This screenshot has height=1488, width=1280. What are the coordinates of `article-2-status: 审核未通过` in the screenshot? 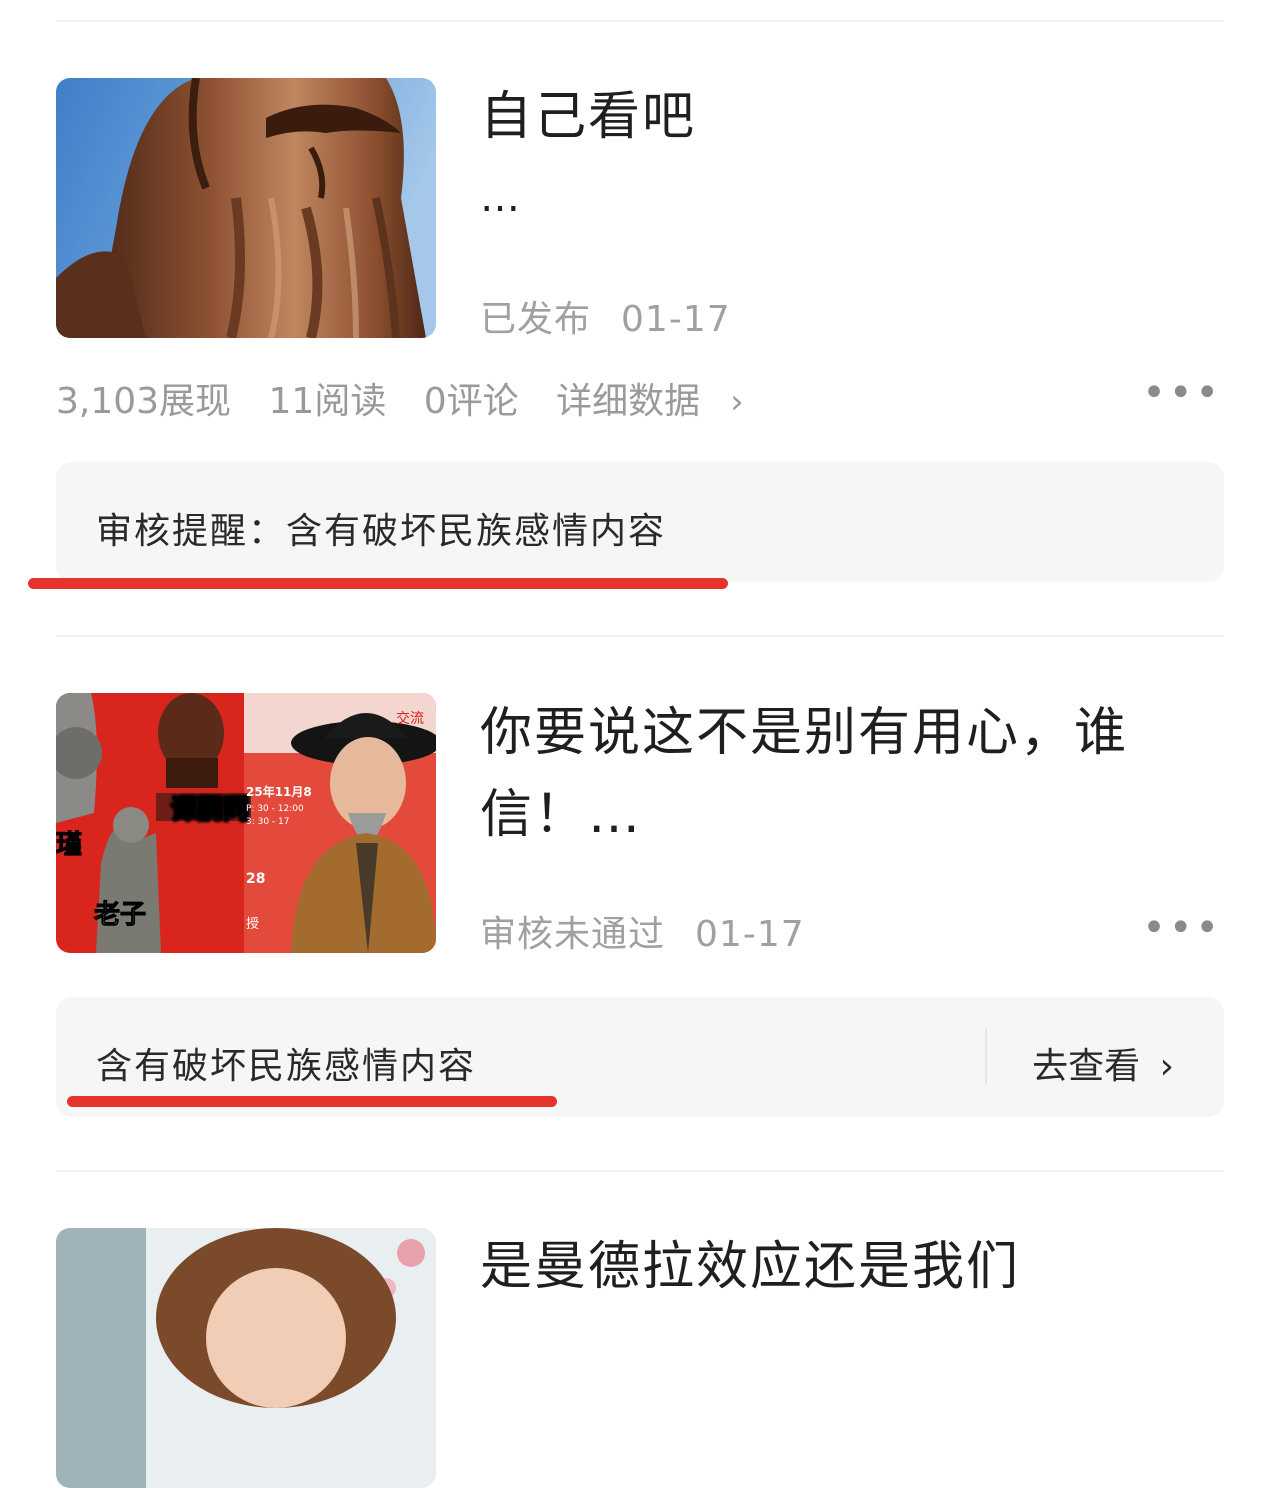 It's located at (573, 934).